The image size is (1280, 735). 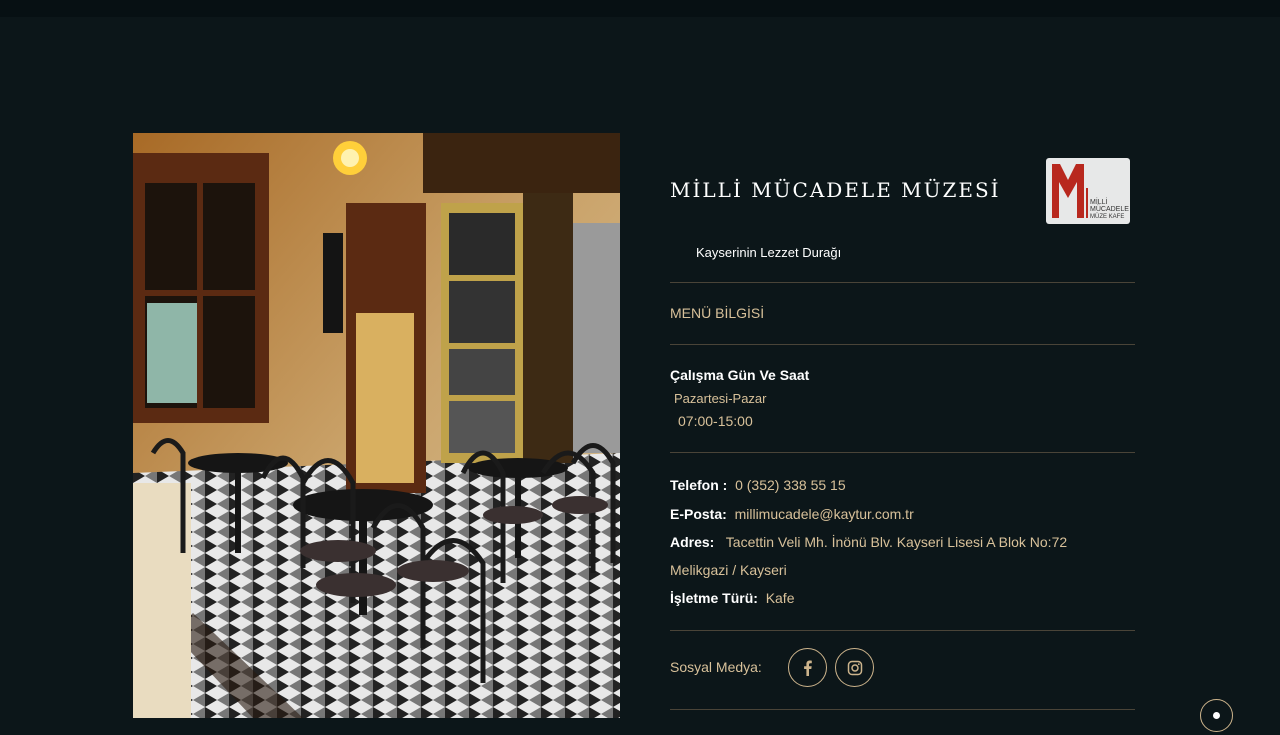 I want to click on phone-label: Telefon :, so click(x=699, y=485).